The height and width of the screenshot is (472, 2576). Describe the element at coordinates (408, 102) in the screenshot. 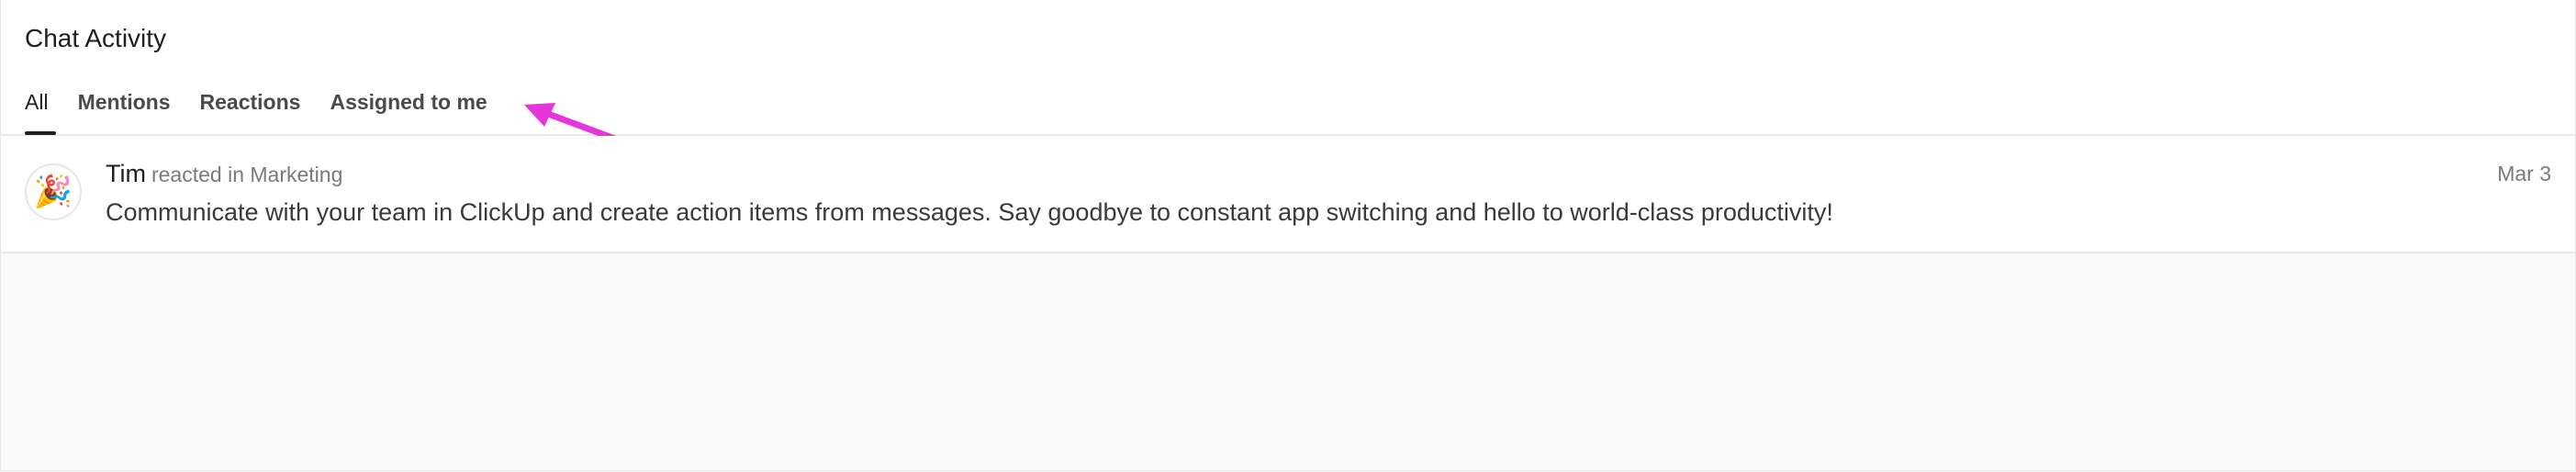

I see `tab-label: Assigned to me` at that location.